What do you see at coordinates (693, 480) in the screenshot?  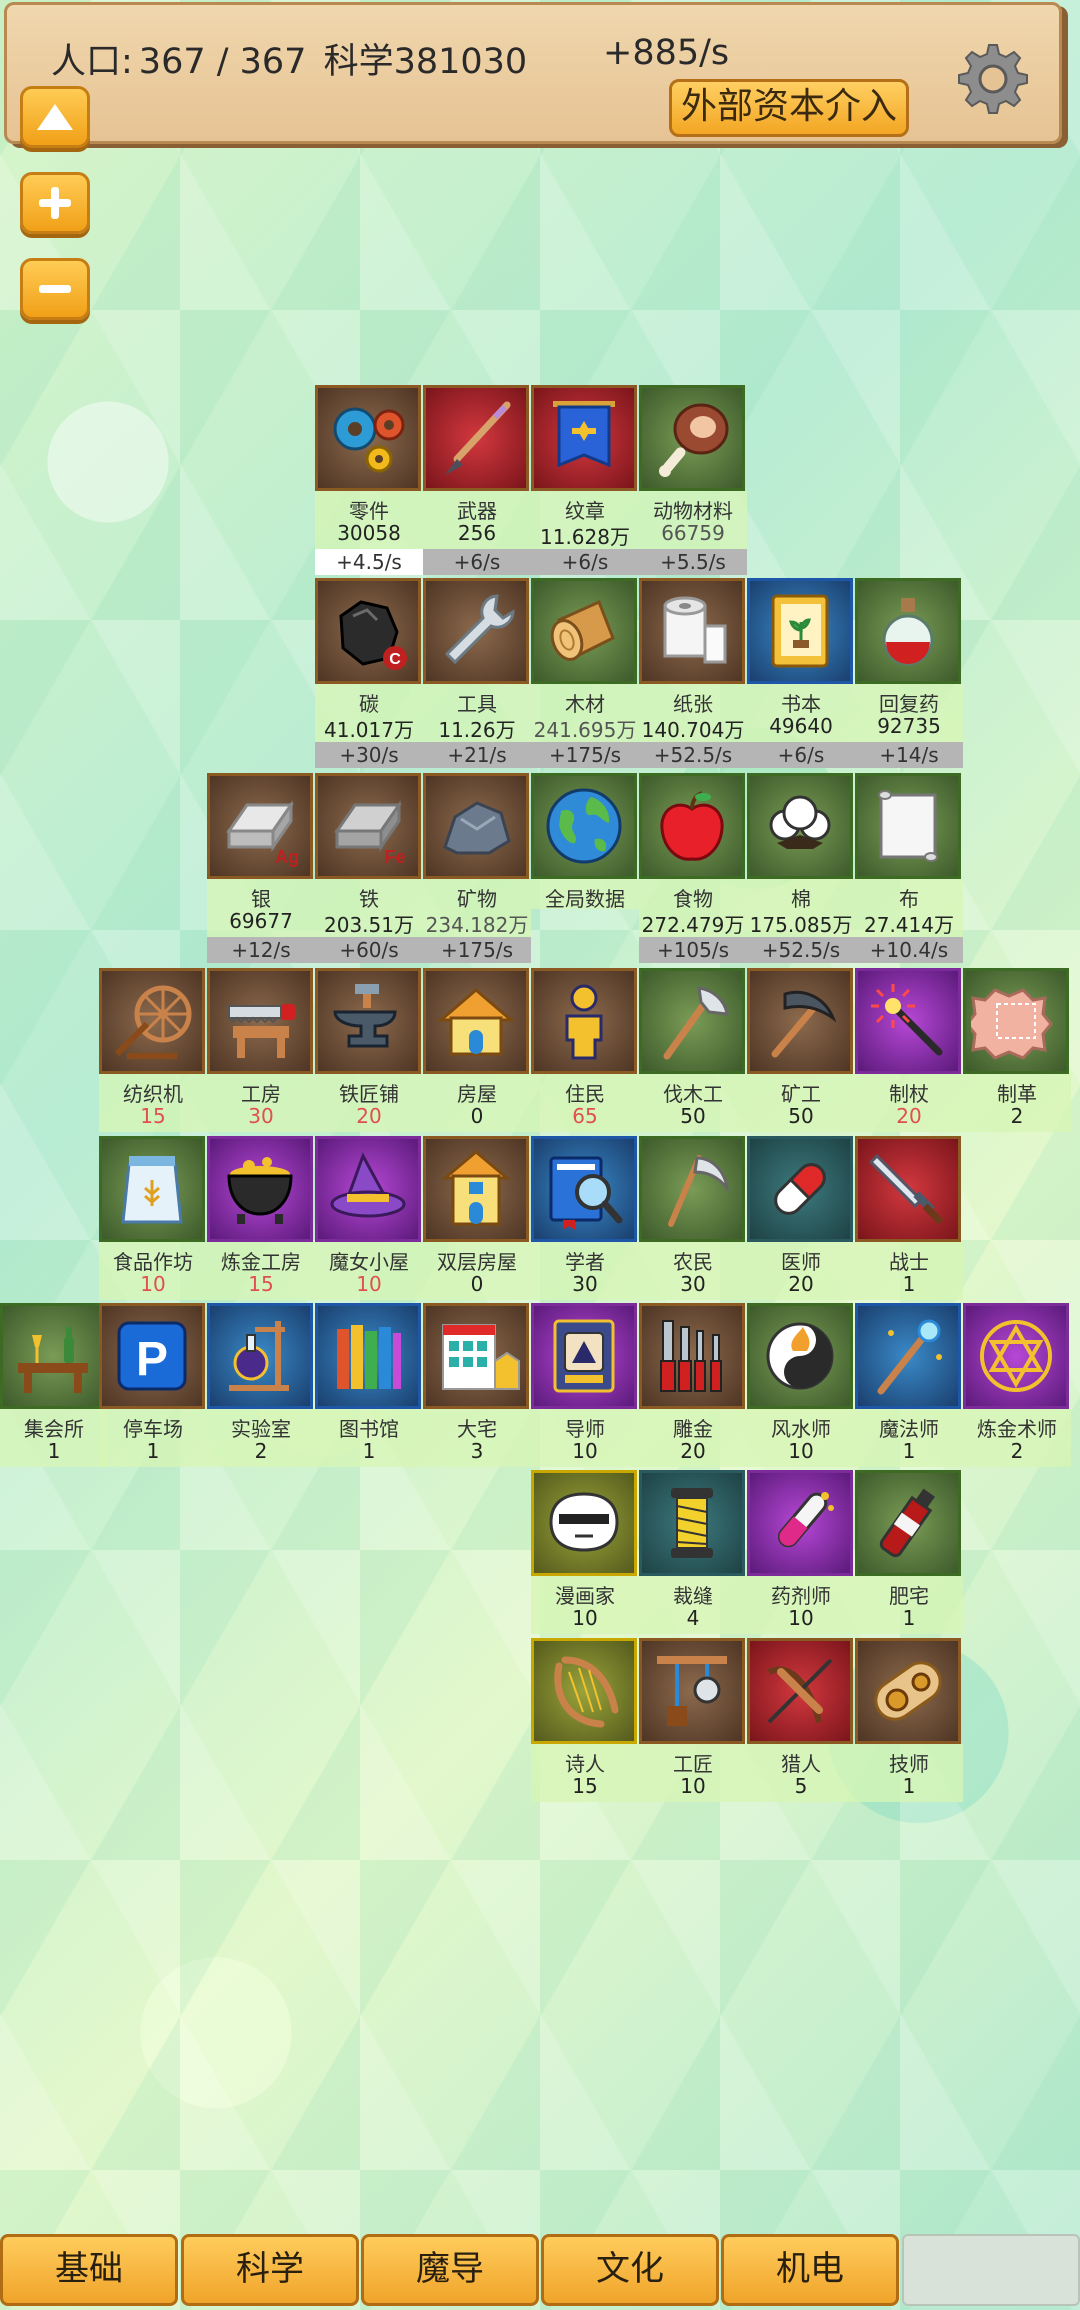 I see `tile-animal-material: 动物材料 66759 +5.5/s` at bounding box center [693, 480].